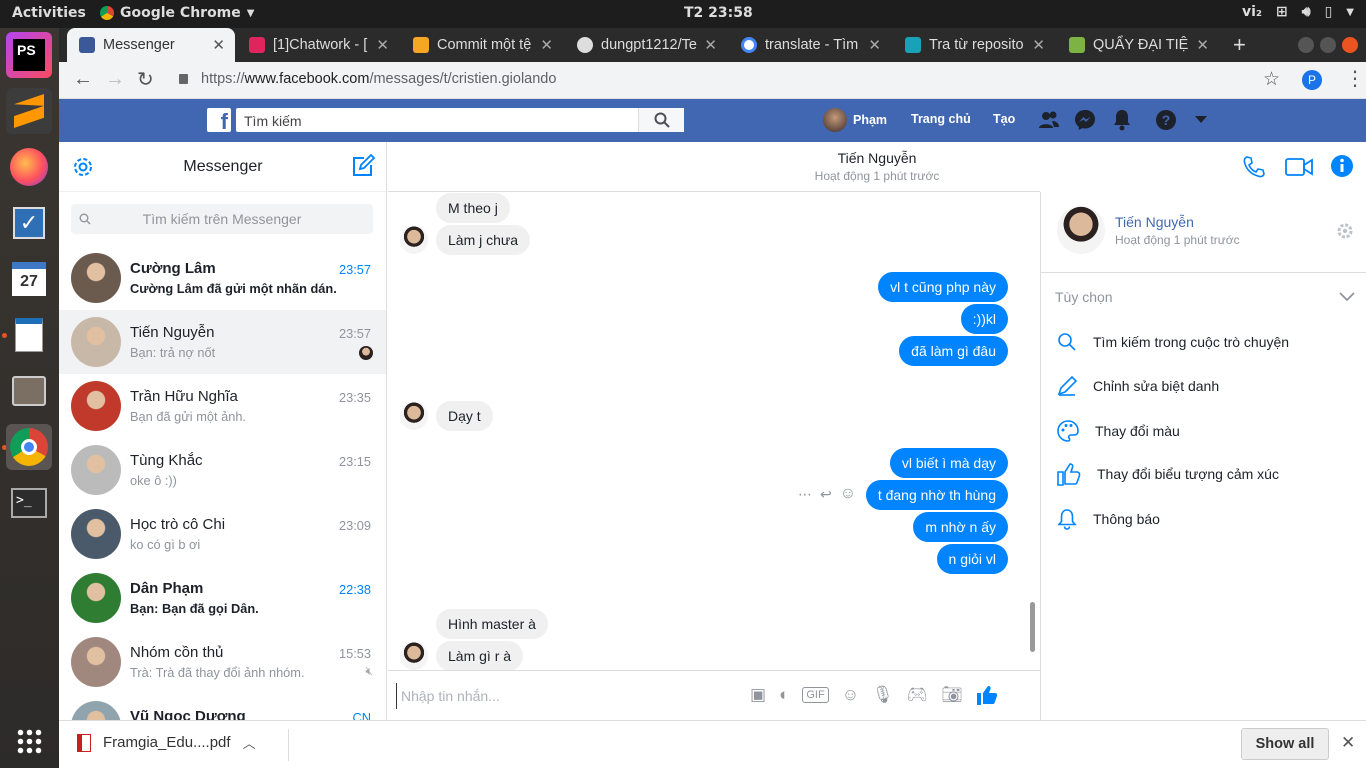 The height and width of the screenshot is (768, 1366). Describe the element at coordinates (492, 624) in the screenshot. I see `incoming-message-bubble: Hình master à` at that location.